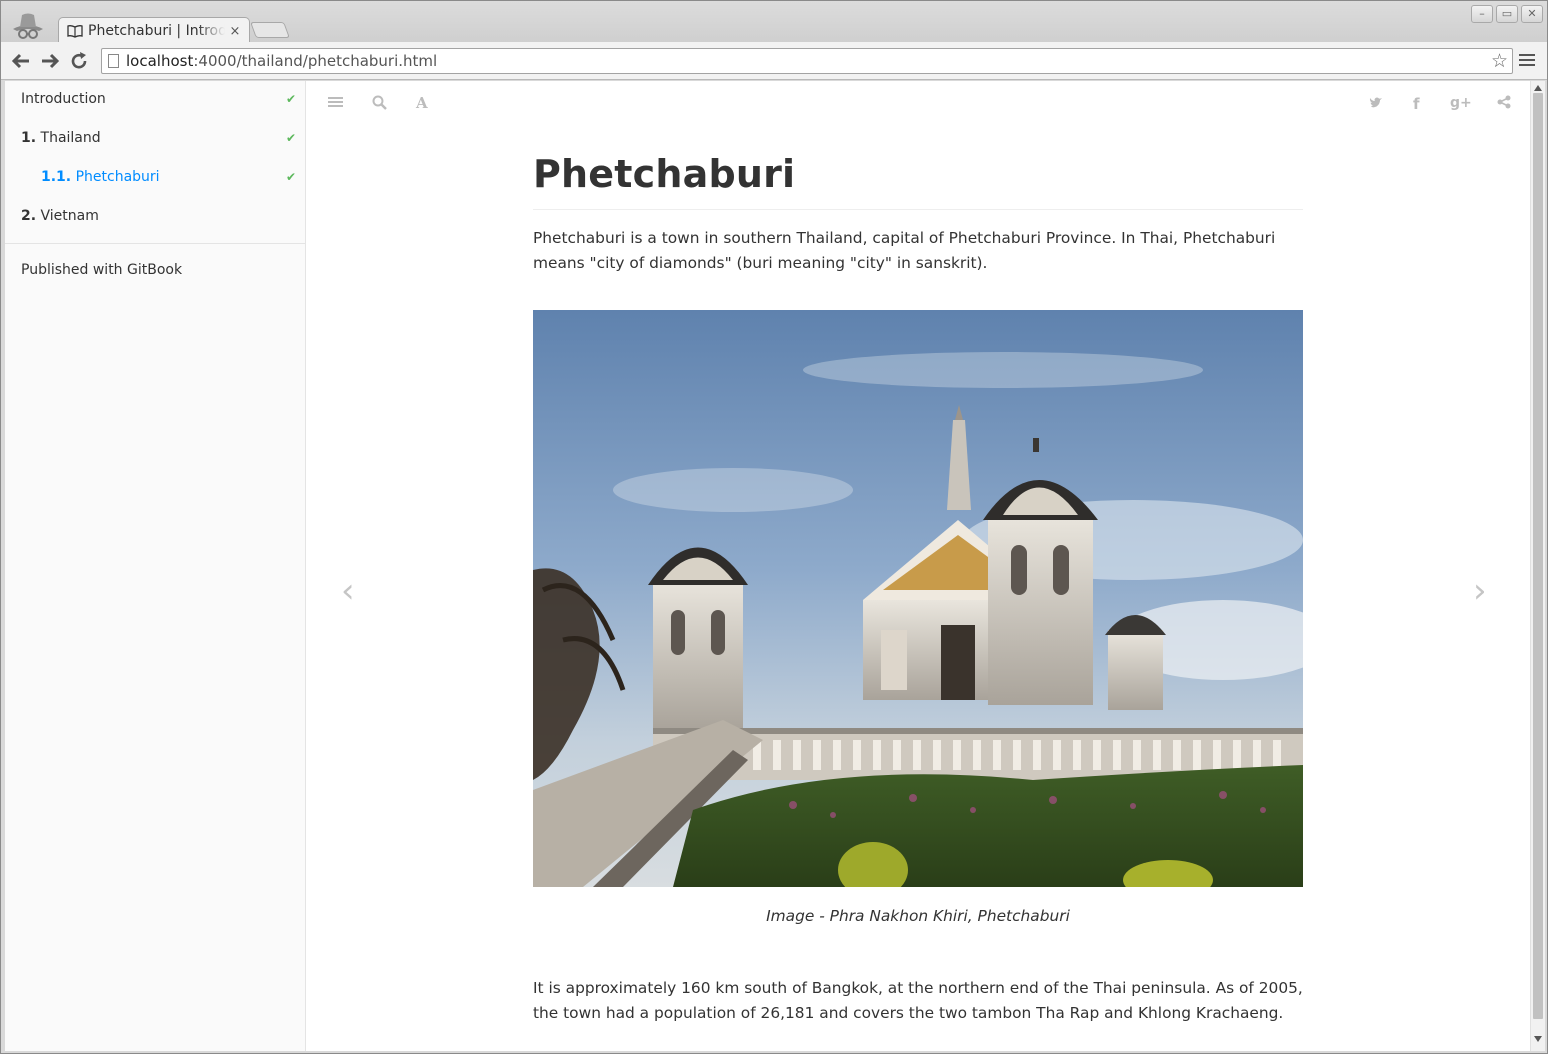  Describe the element at coordinates (1538, 556) in the screenshot. I see `scrollbar-thumb` at that location.